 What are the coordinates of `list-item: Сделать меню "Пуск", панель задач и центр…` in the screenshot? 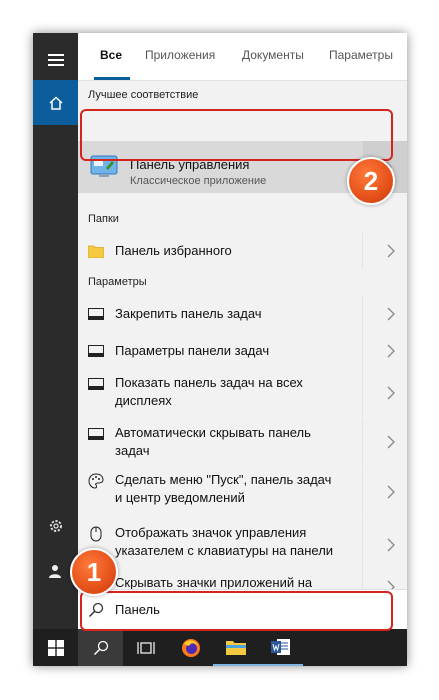 It's located at (242, 492).